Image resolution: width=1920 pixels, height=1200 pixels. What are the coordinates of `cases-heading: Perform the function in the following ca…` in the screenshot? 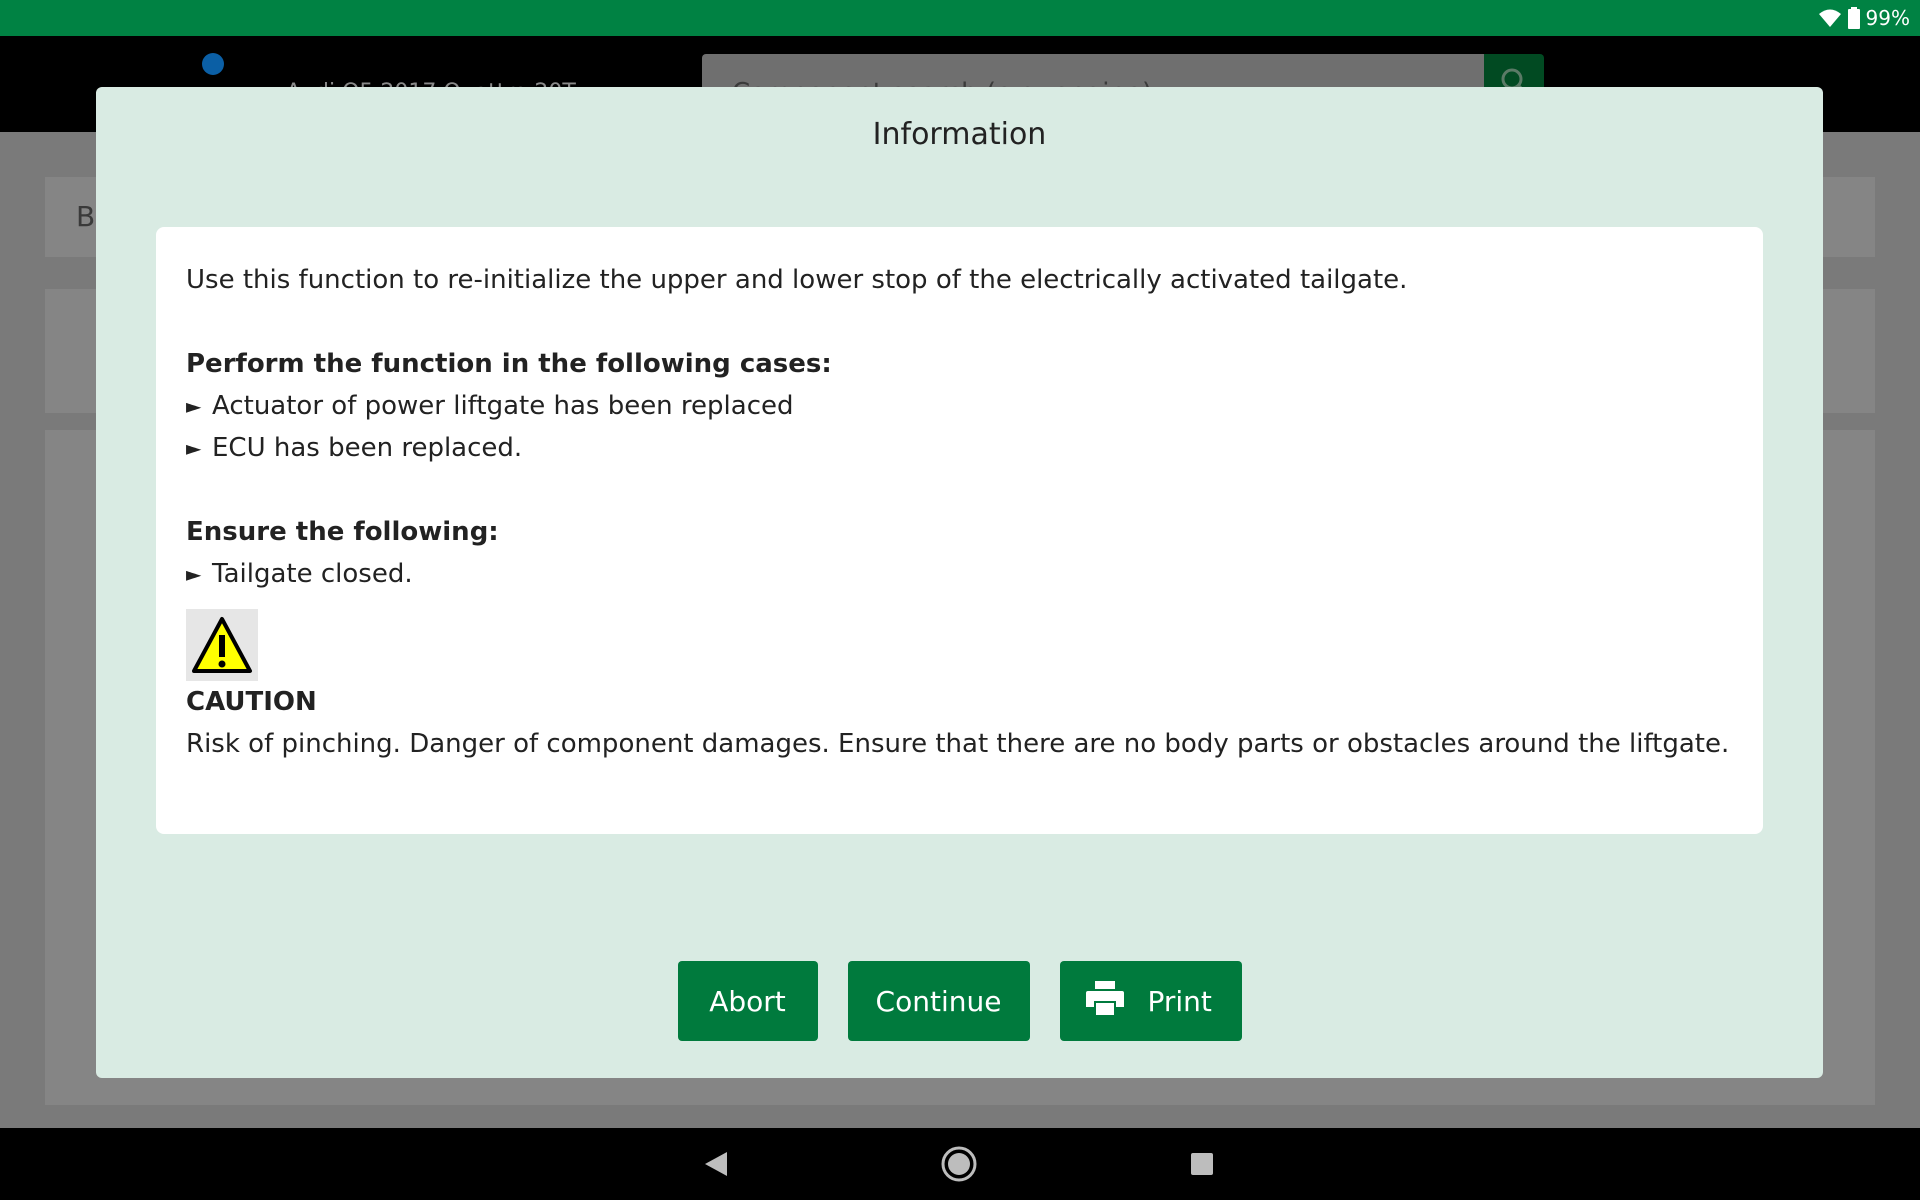 It's located at (509, 364).